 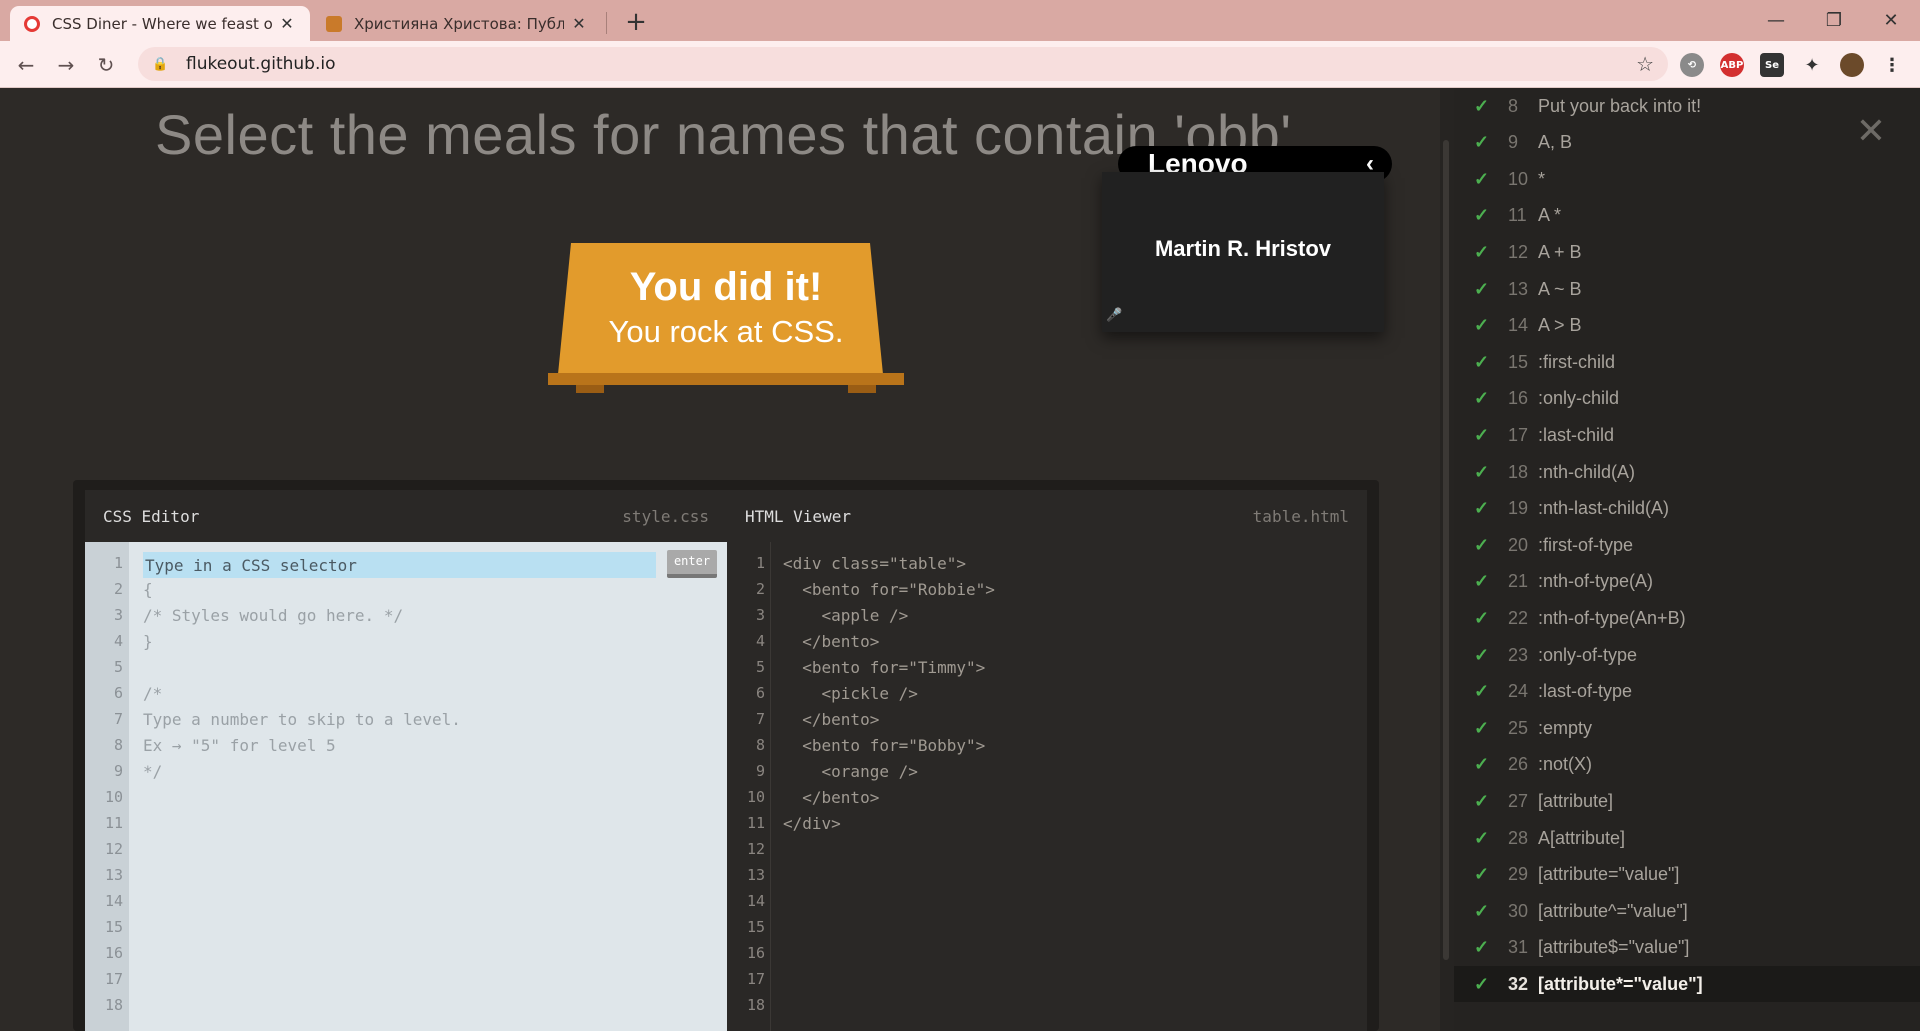 I want to click on css-editor-title: CSS Editor, so click(x=151, y=516).